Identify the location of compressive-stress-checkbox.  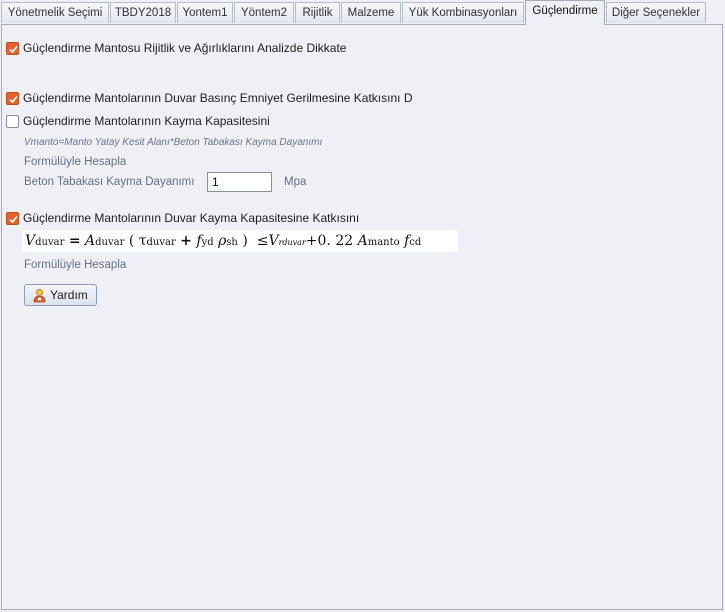
(12, 98).